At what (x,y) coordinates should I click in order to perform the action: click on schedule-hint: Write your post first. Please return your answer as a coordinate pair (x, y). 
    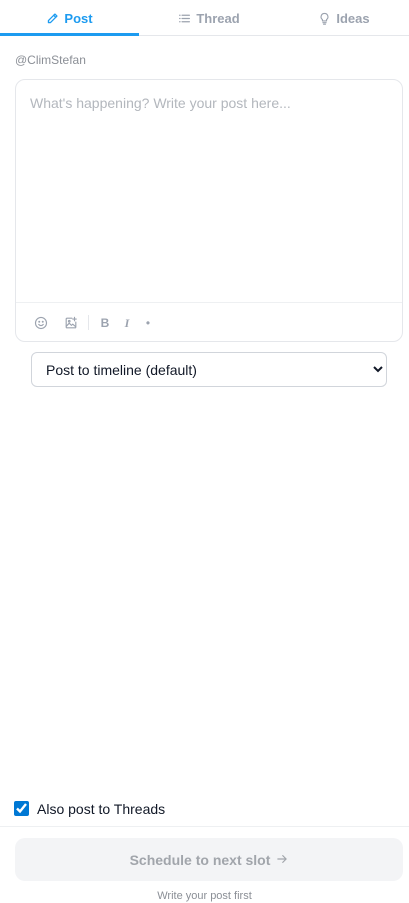
    Looking at the image, I should click on (204, 896).